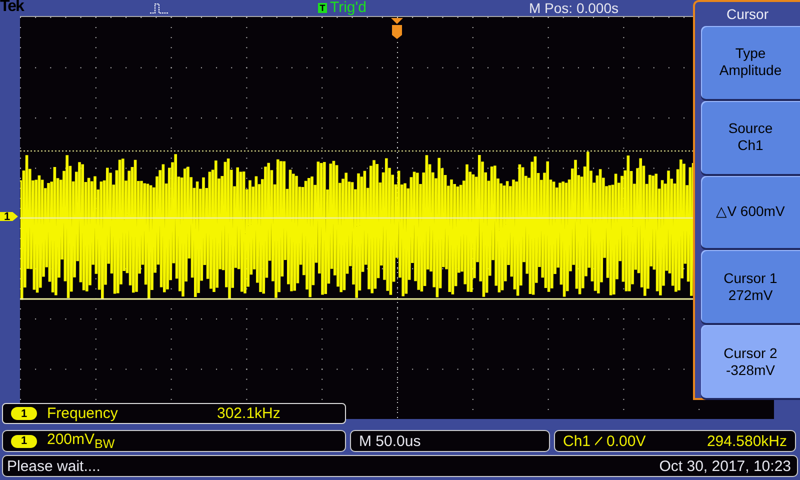 The image size is (800, 480). Describe the element at coordinates (577, 441) in the screenshot. I see `trigger-source: Ch1` at that location.